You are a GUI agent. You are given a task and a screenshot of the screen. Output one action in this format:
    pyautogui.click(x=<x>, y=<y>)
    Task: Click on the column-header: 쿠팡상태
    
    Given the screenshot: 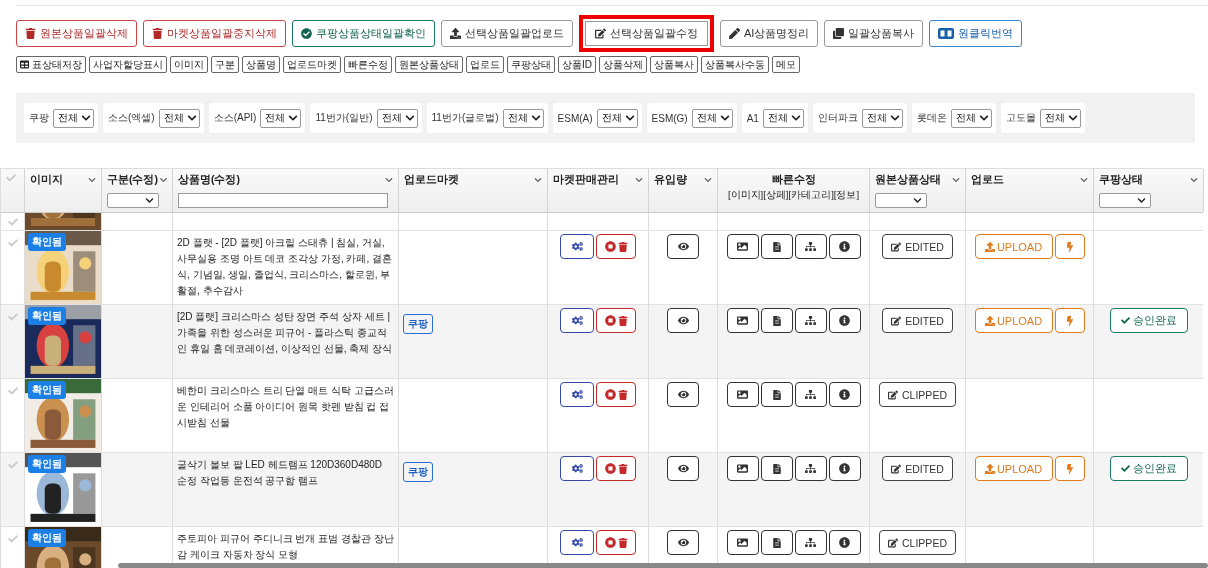 What is the action you would take?
    pyautogui.click(x=1121, y=180)
    